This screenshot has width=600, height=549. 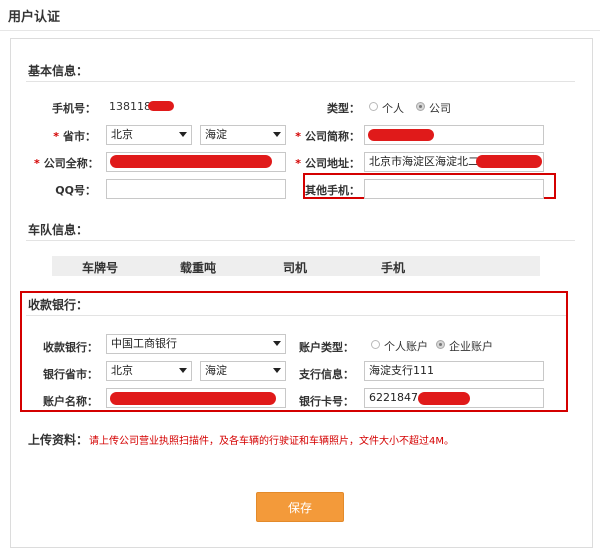 I want to click on card-no-value: 6221847, so click(x=393, y=397).